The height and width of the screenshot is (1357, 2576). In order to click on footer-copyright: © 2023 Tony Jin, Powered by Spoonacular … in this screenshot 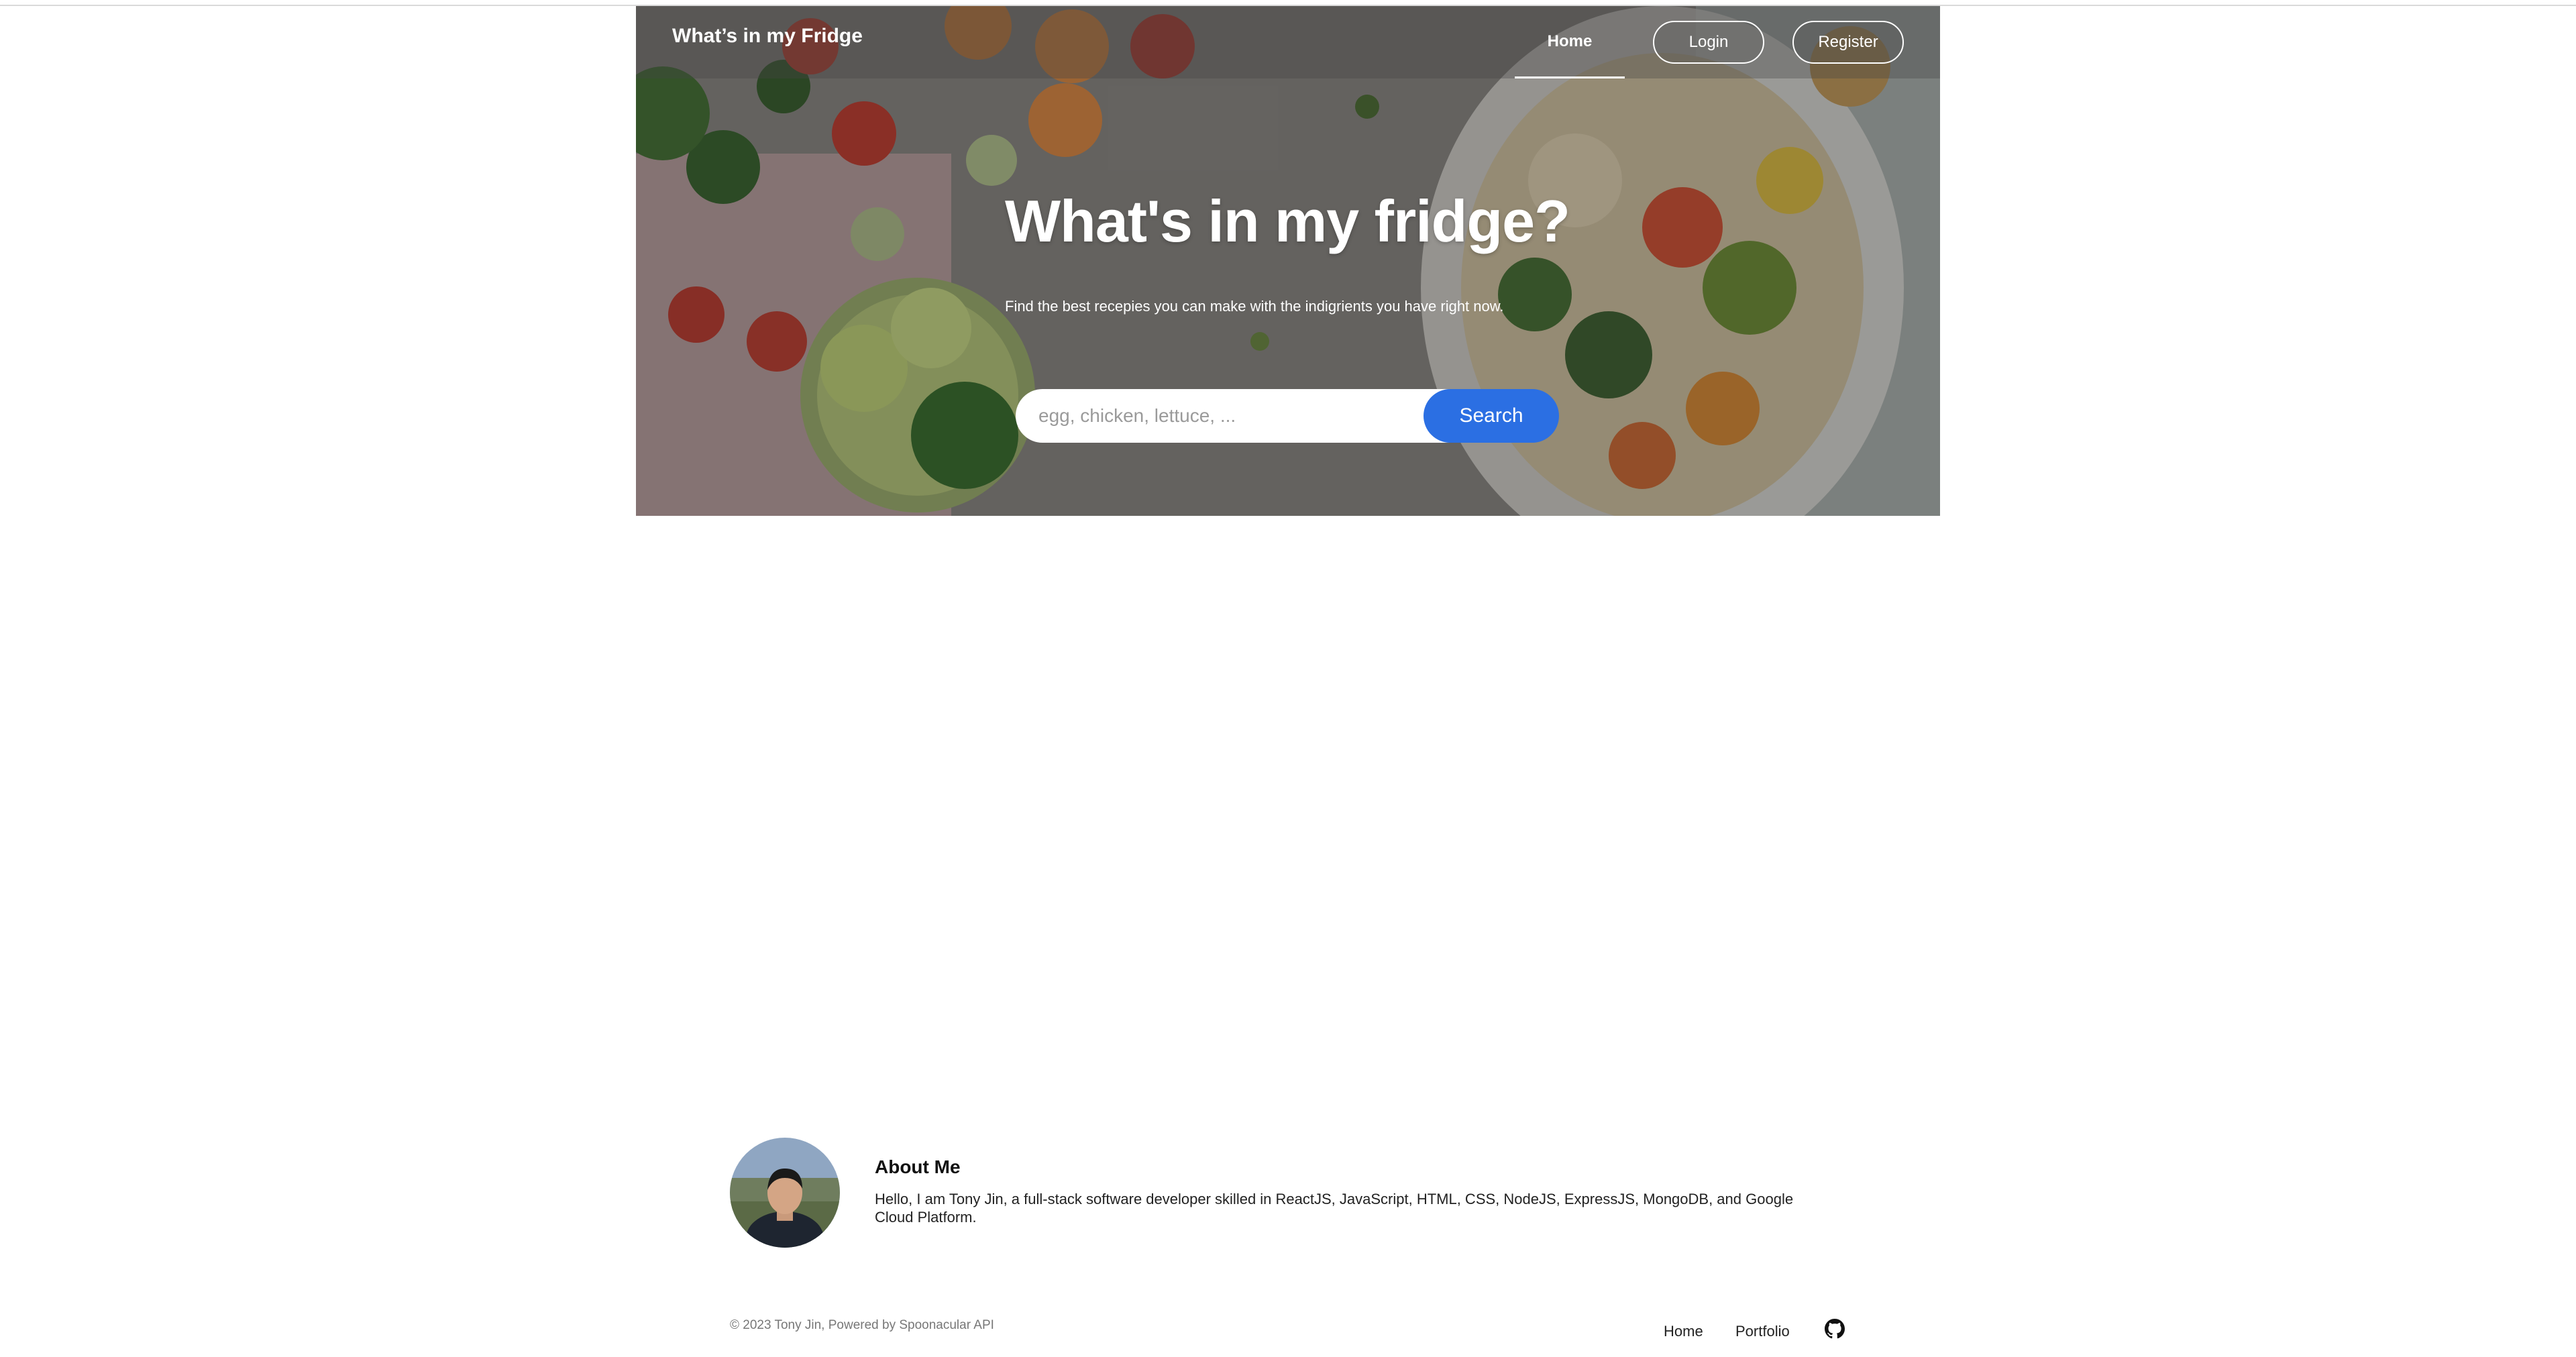, I will do `click(862, 1325)`.